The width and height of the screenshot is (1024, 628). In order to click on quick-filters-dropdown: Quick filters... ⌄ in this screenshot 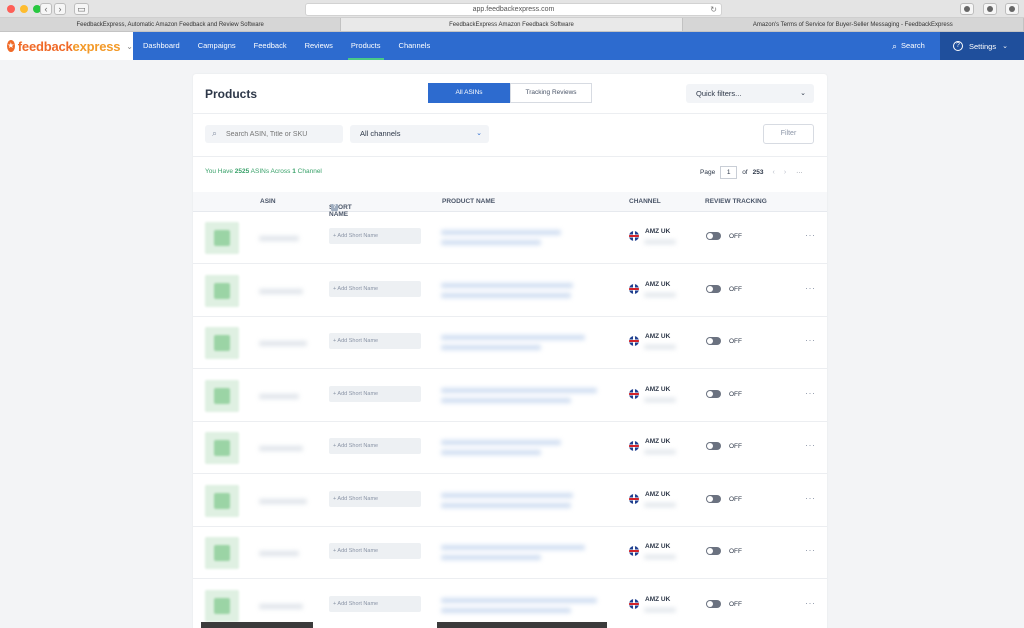, I will do `click(750, 93)`.